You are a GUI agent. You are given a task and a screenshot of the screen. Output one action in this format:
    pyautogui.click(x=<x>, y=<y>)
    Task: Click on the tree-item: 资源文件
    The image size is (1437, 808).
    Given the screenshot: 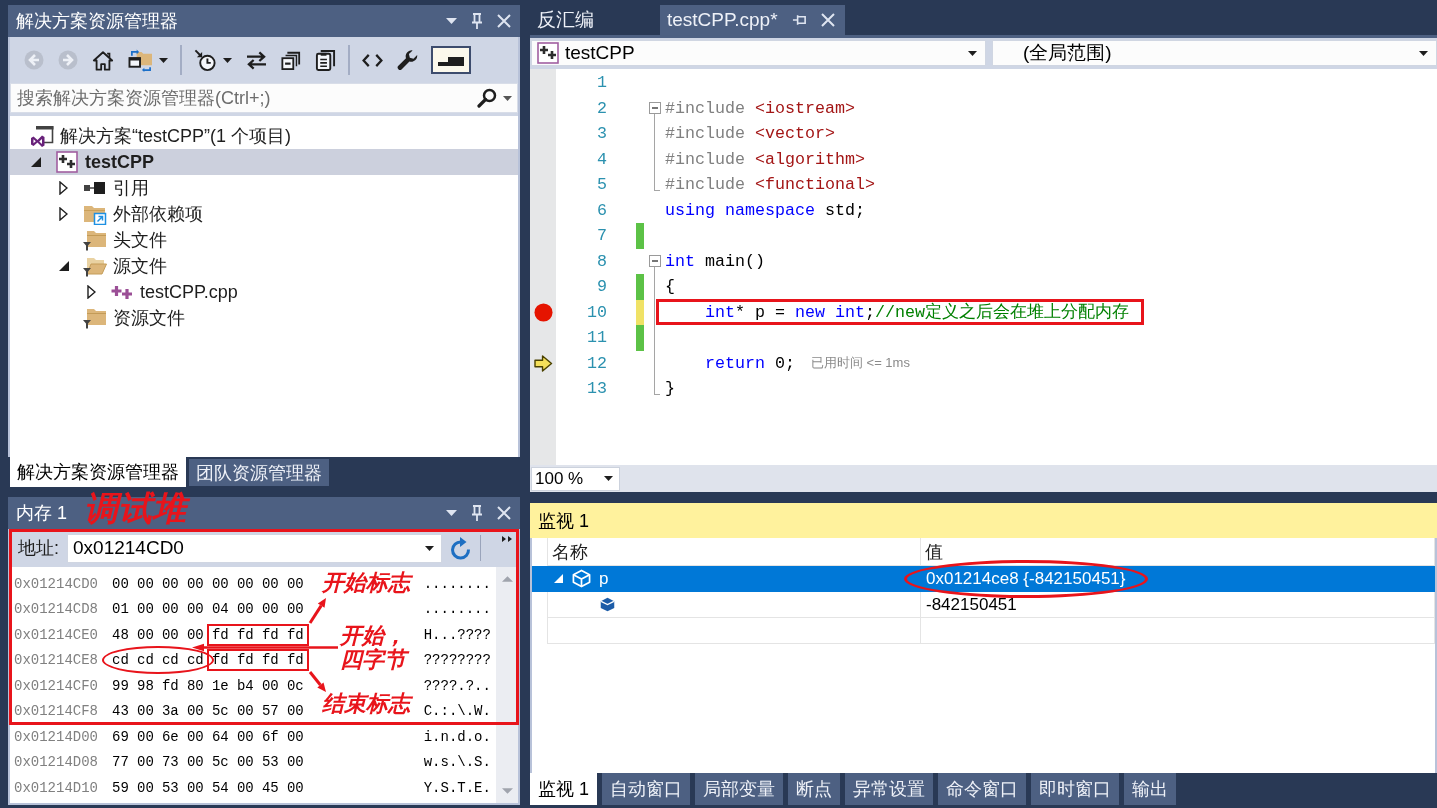 What is the action you would take?
    pyautogui.click(x=97, y=318)
    